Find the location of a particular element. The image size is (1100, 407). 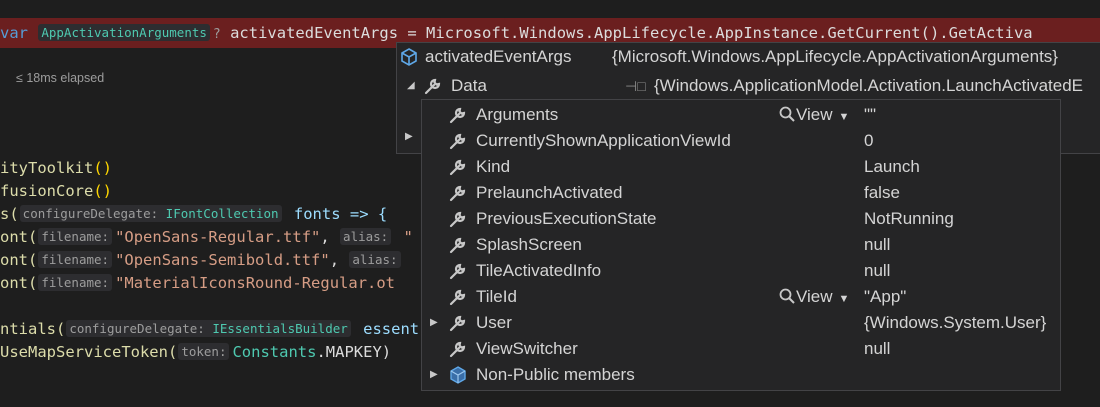

inline-param-hint: configureDelegate: IEssentialsBuilder is located at coordinates (208, 328).